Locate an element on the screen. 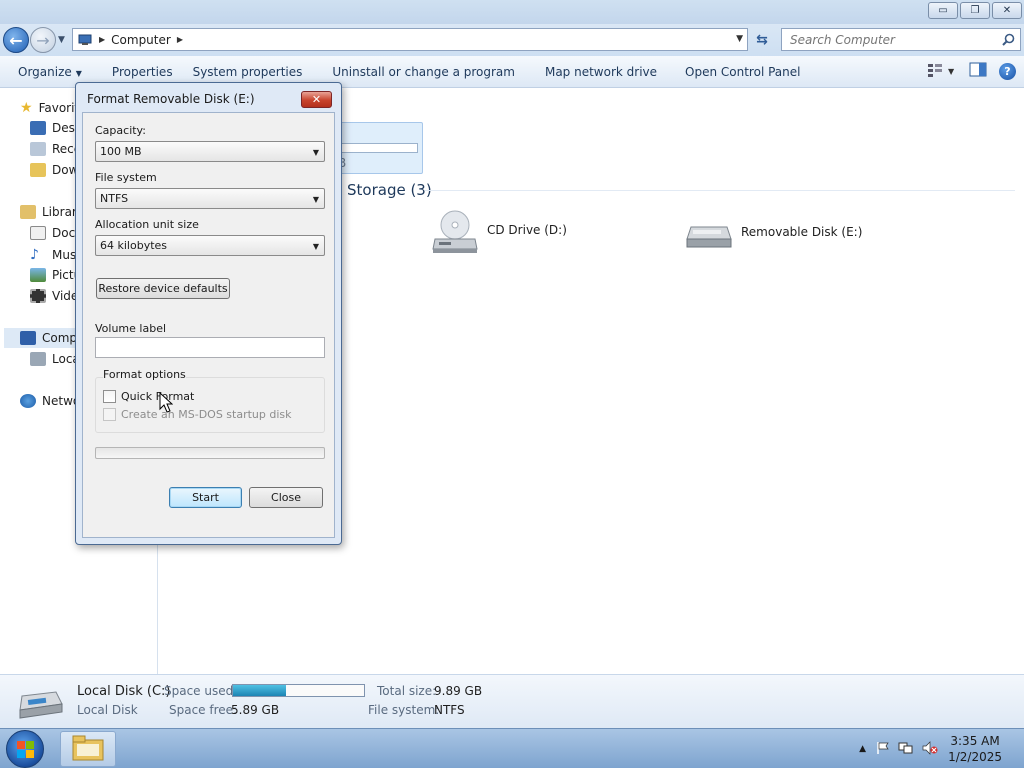 The height and width of the screenshot is (768, 1024). local-disk-tile: B is located at coordinates (379, 148).